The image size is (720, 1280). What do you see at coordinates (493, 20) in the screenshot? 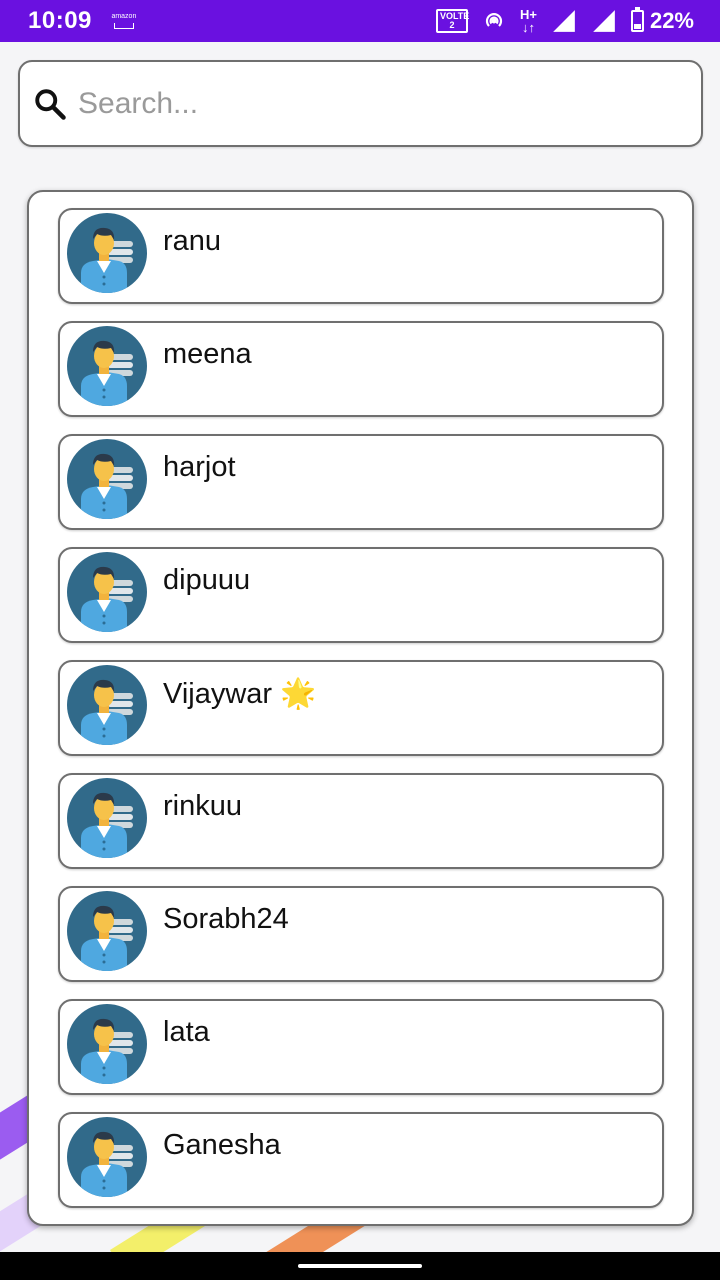
I see `hotspot-icon` at bounding box center [493, 20].